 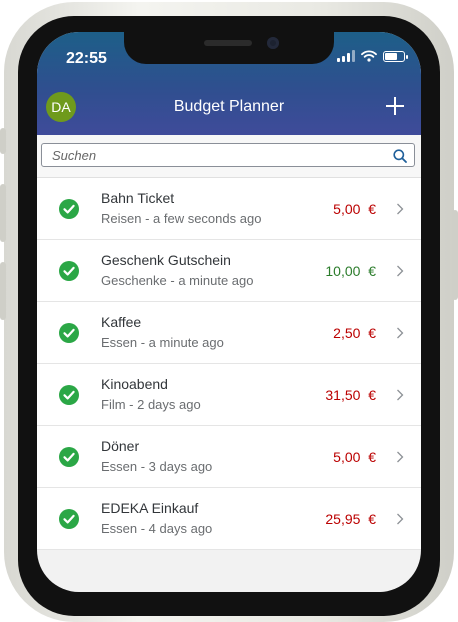 I want to click on list-item: Kaffee Essen - a minute ago 2,50 €, so click(x=229, y=333).